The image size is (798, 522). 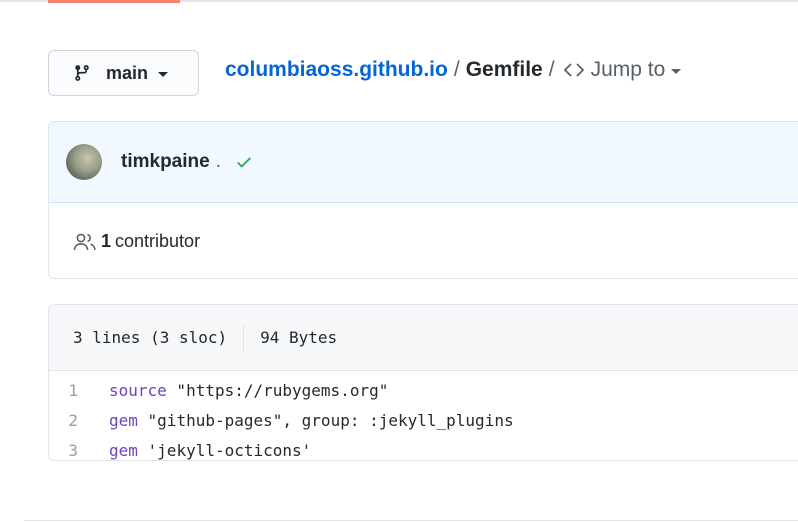 I want to click on line-number: 3, so click(x=79, y=450).